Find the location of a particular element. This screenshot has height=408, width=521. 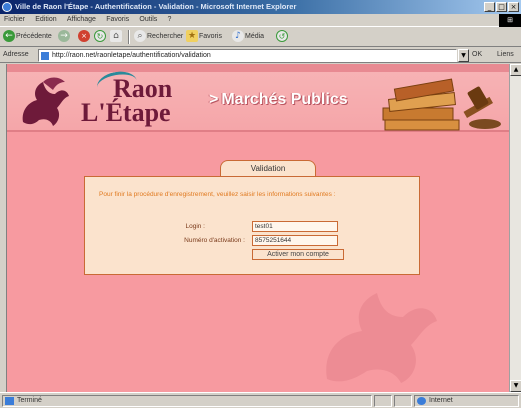

scroll-down-icon: ▼ is located at coordinates (515, 386).